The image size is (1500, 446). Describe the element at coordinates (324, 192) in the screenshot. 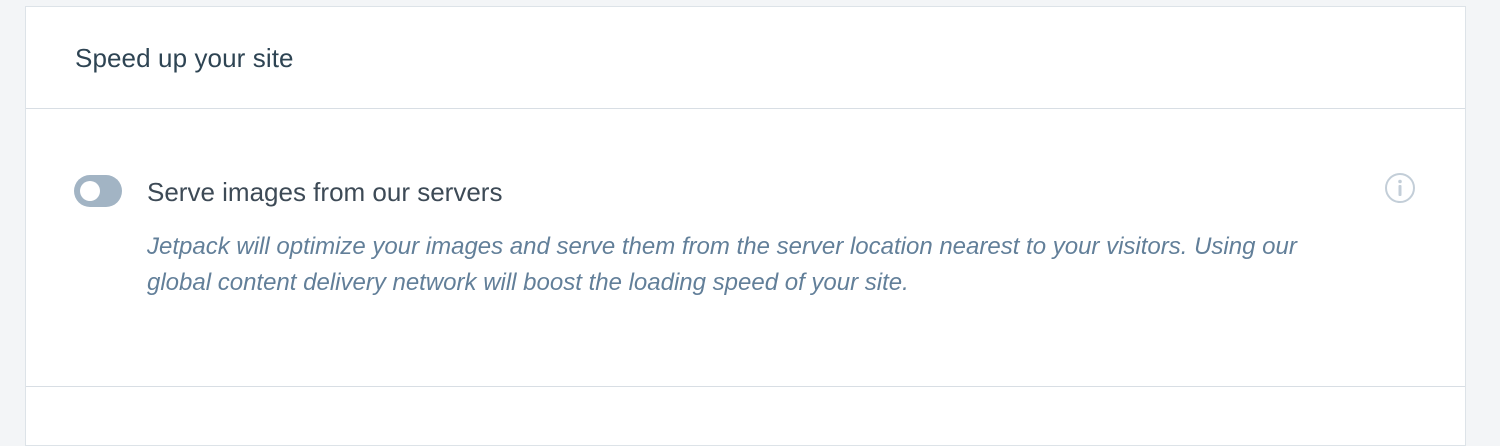

I see `setting-label: Serve images from our servers` at that location.